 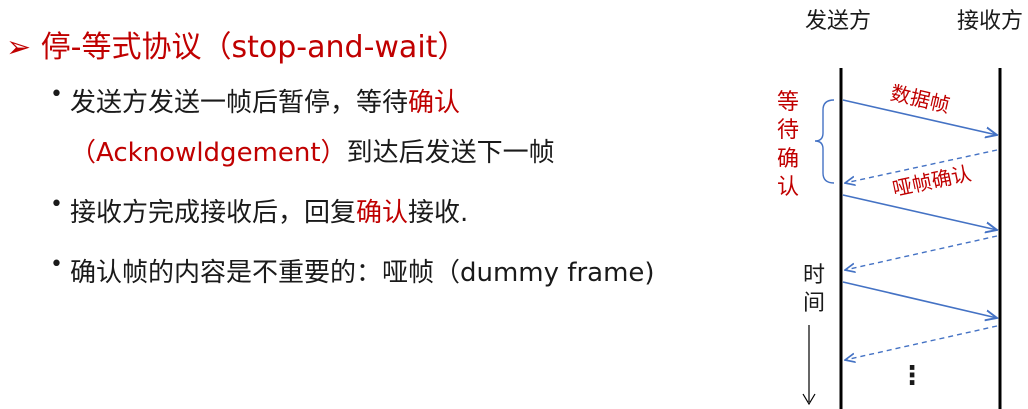 What do you see at coordinates (931, 181) in the screenshot?
I see `dummy-ack-label: 哑帧确认` at bounding box center [931, 181].